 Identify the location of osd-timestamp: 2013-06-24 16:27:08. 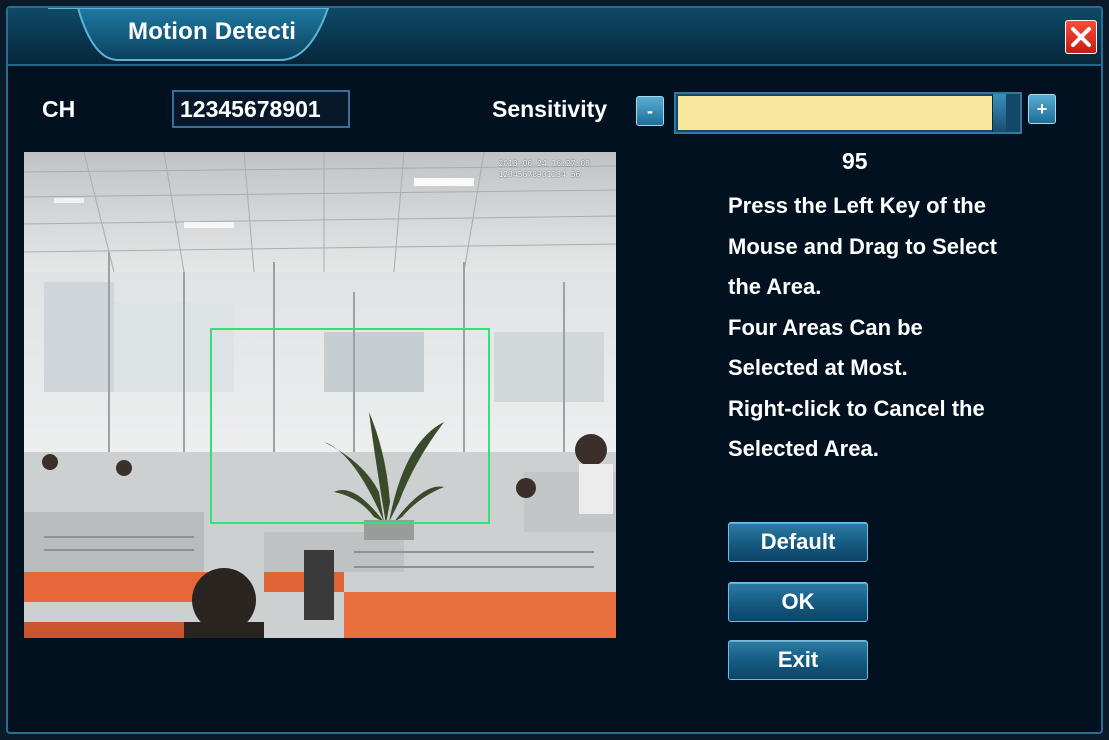
(544, 163).